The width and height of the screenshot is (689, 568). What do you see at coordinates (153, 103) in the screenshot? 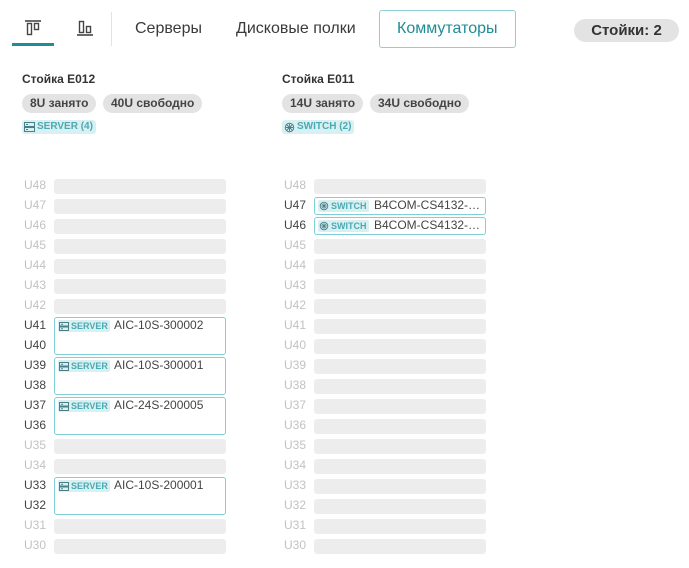
I see `free-units-badge: 40U свободно` at bounding box center [153, 103].